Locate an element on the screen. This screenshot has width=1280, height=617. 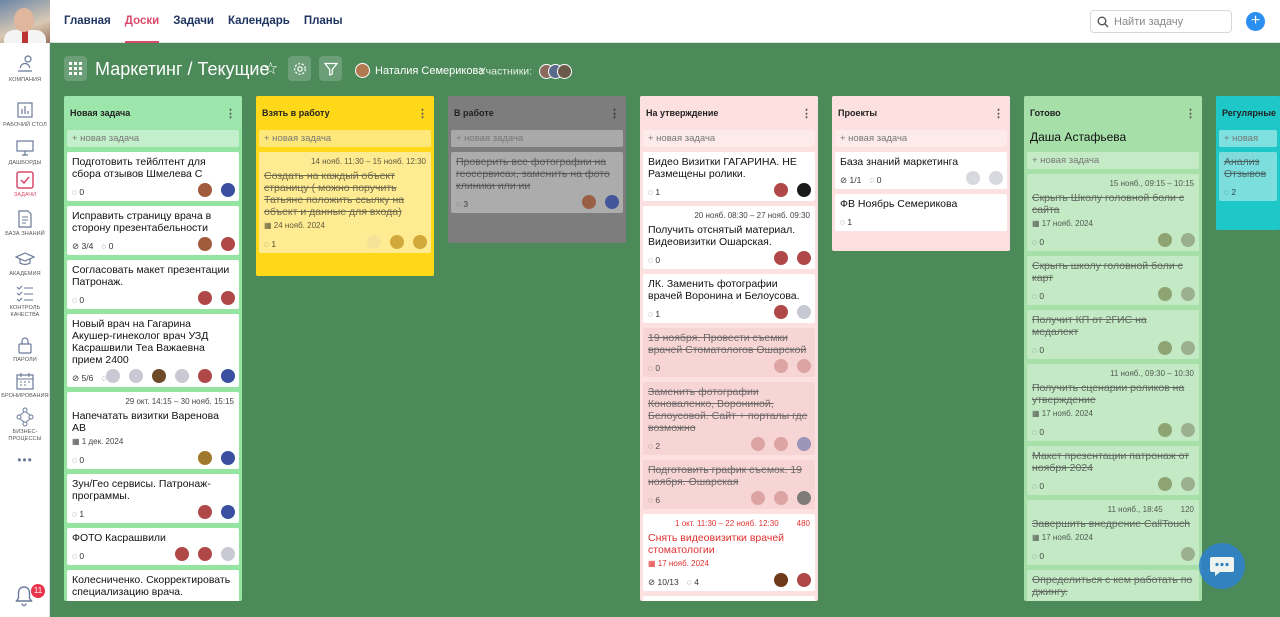
sidebar-item-0: КОМПАНИЯ is located at coordinates (25, 69).